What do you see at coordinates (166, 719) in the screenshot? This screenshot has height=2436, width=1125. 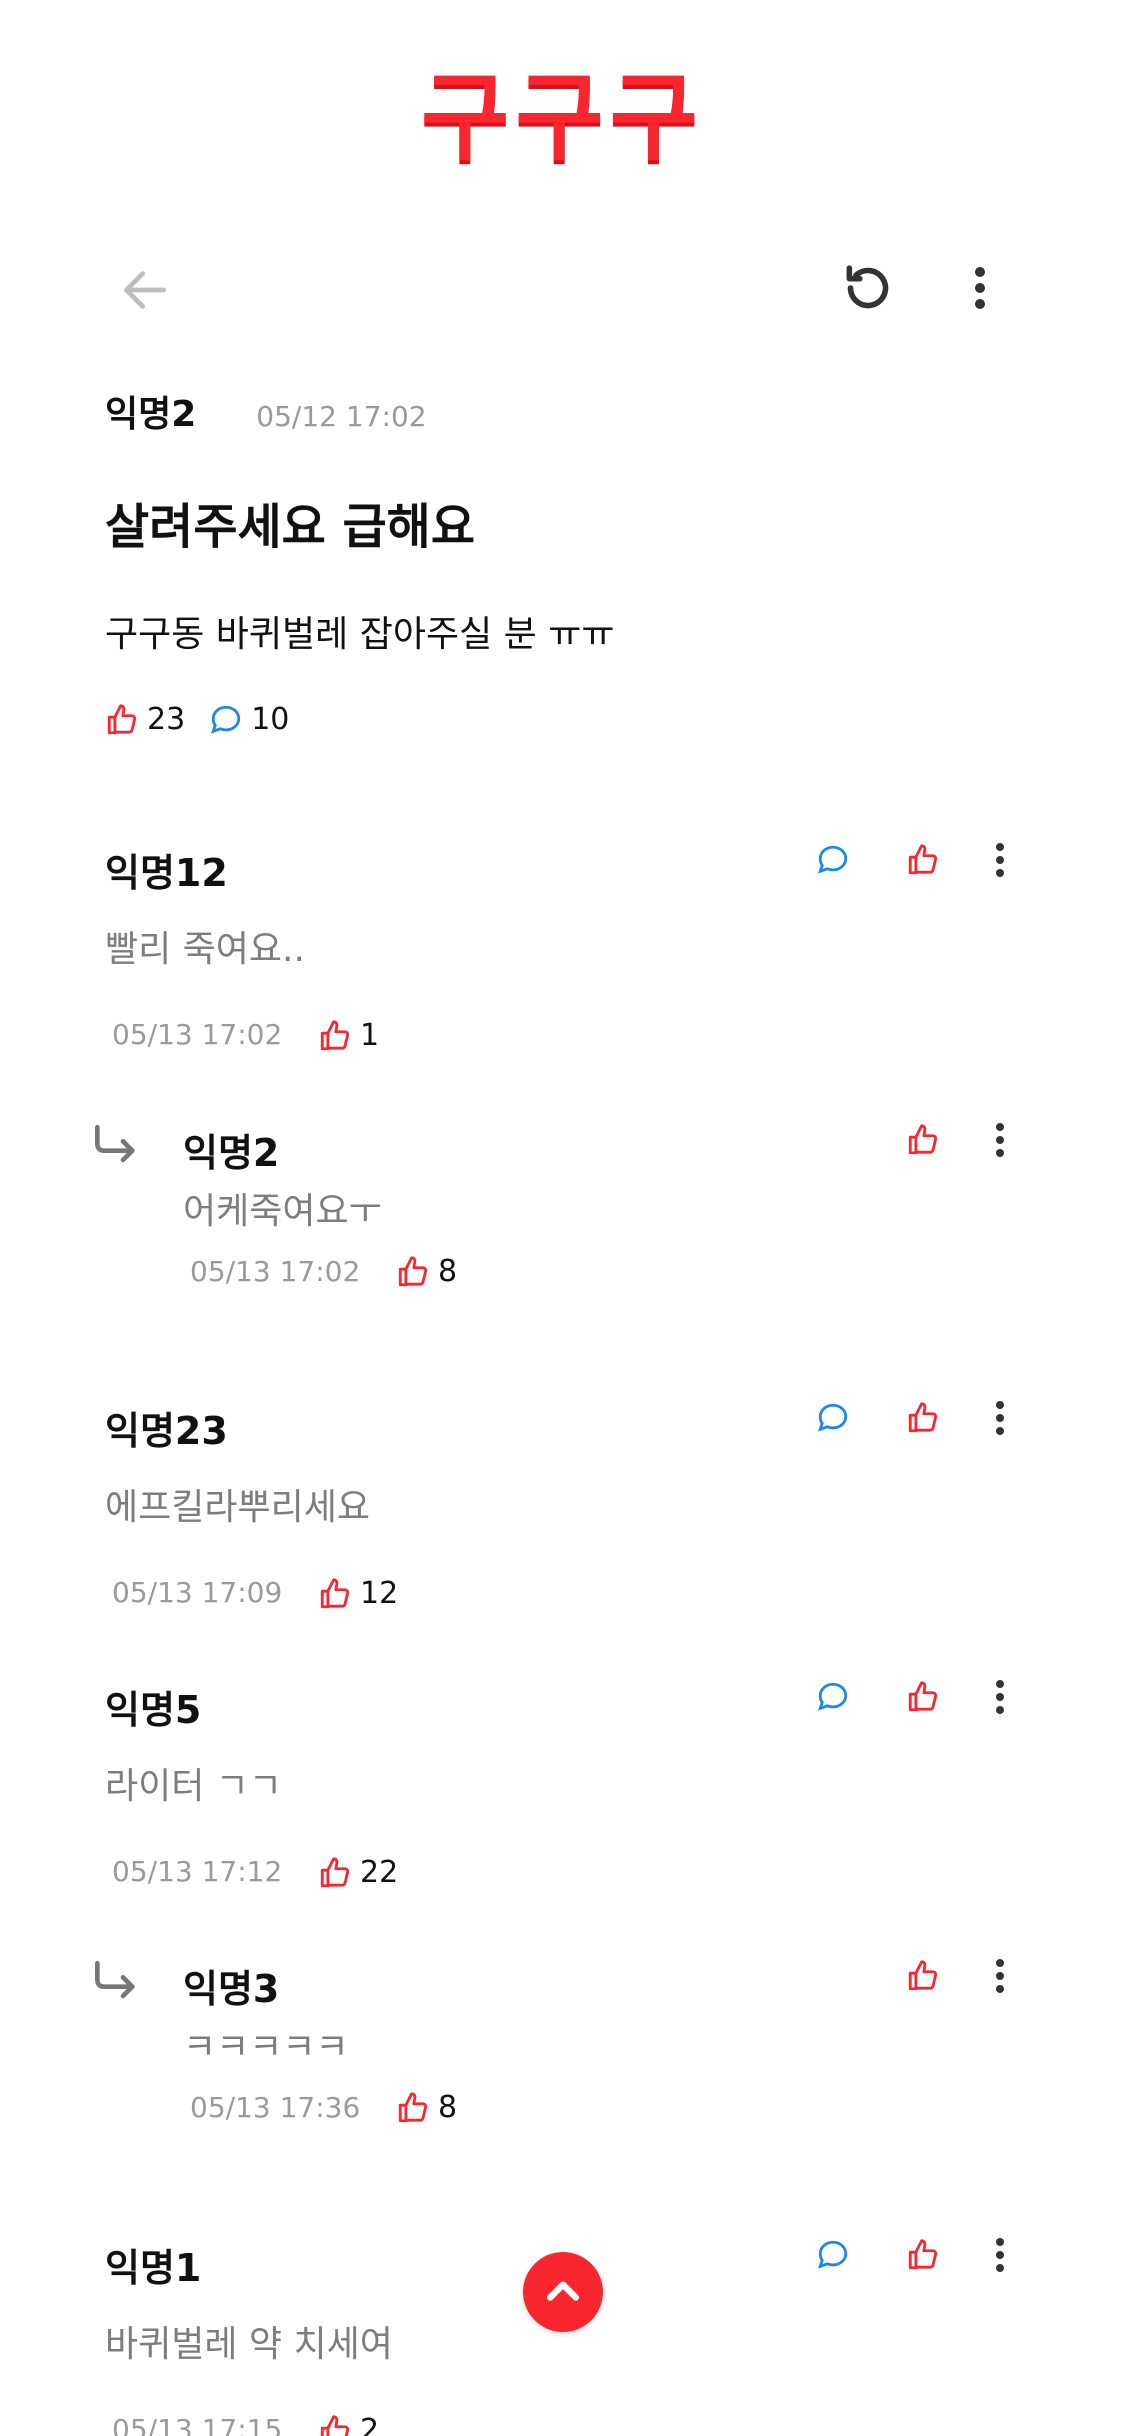 I see `post-like-value: 23` at bounding box center [166, 719].